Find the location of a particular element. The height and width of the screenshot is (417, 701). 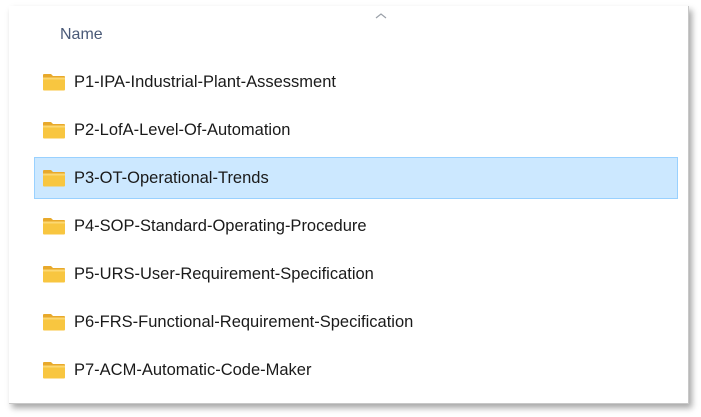

folder-row-p4: P4-SOP-Standard-Operating-Procedure is located at coordinates (356, 226).